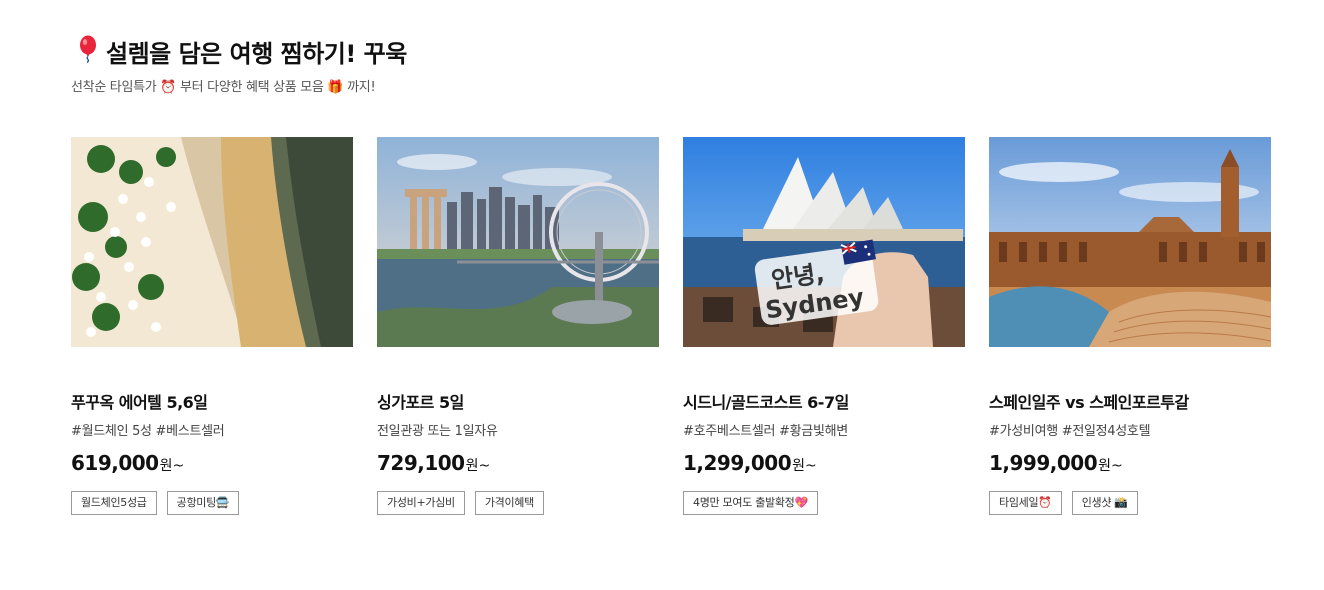 This screenshot has width=1324, height=590. Describe the element at coordinates (518, 242) in the screenshot. I see `singapore-skyline-photo` at that location.